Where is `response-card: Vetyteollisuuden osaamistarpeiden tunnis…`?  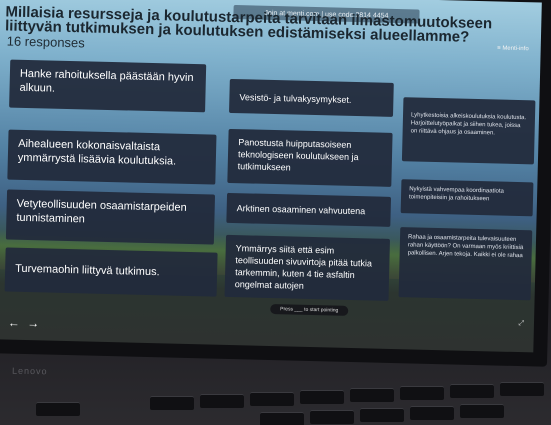 response-card: Vetyteollisuuden osaamistarpeiden tunnis… is located at coordinates (110, 217).